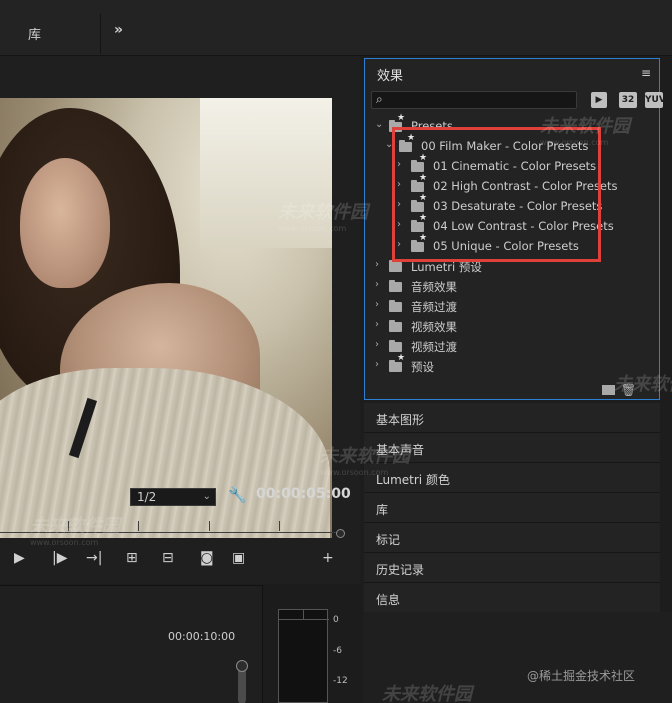 The width and height of the screenshot is (672, 703). I want to click on tab-library: 库, so click(34, 33).